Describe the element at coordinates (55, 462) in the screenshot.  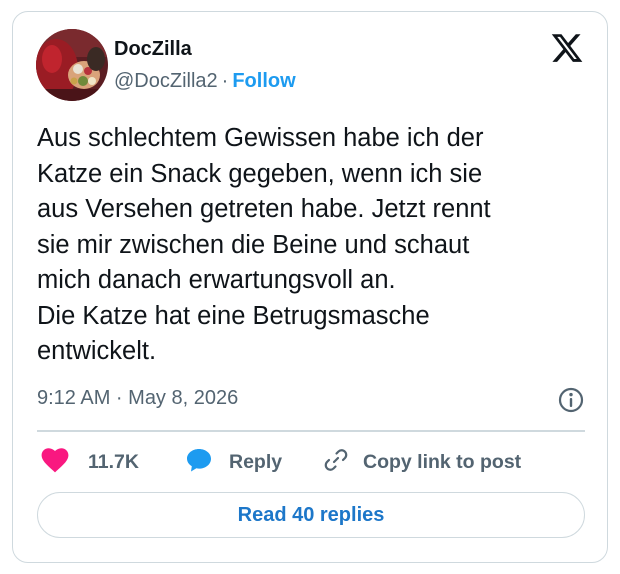
I see `heart-icon` at that location.